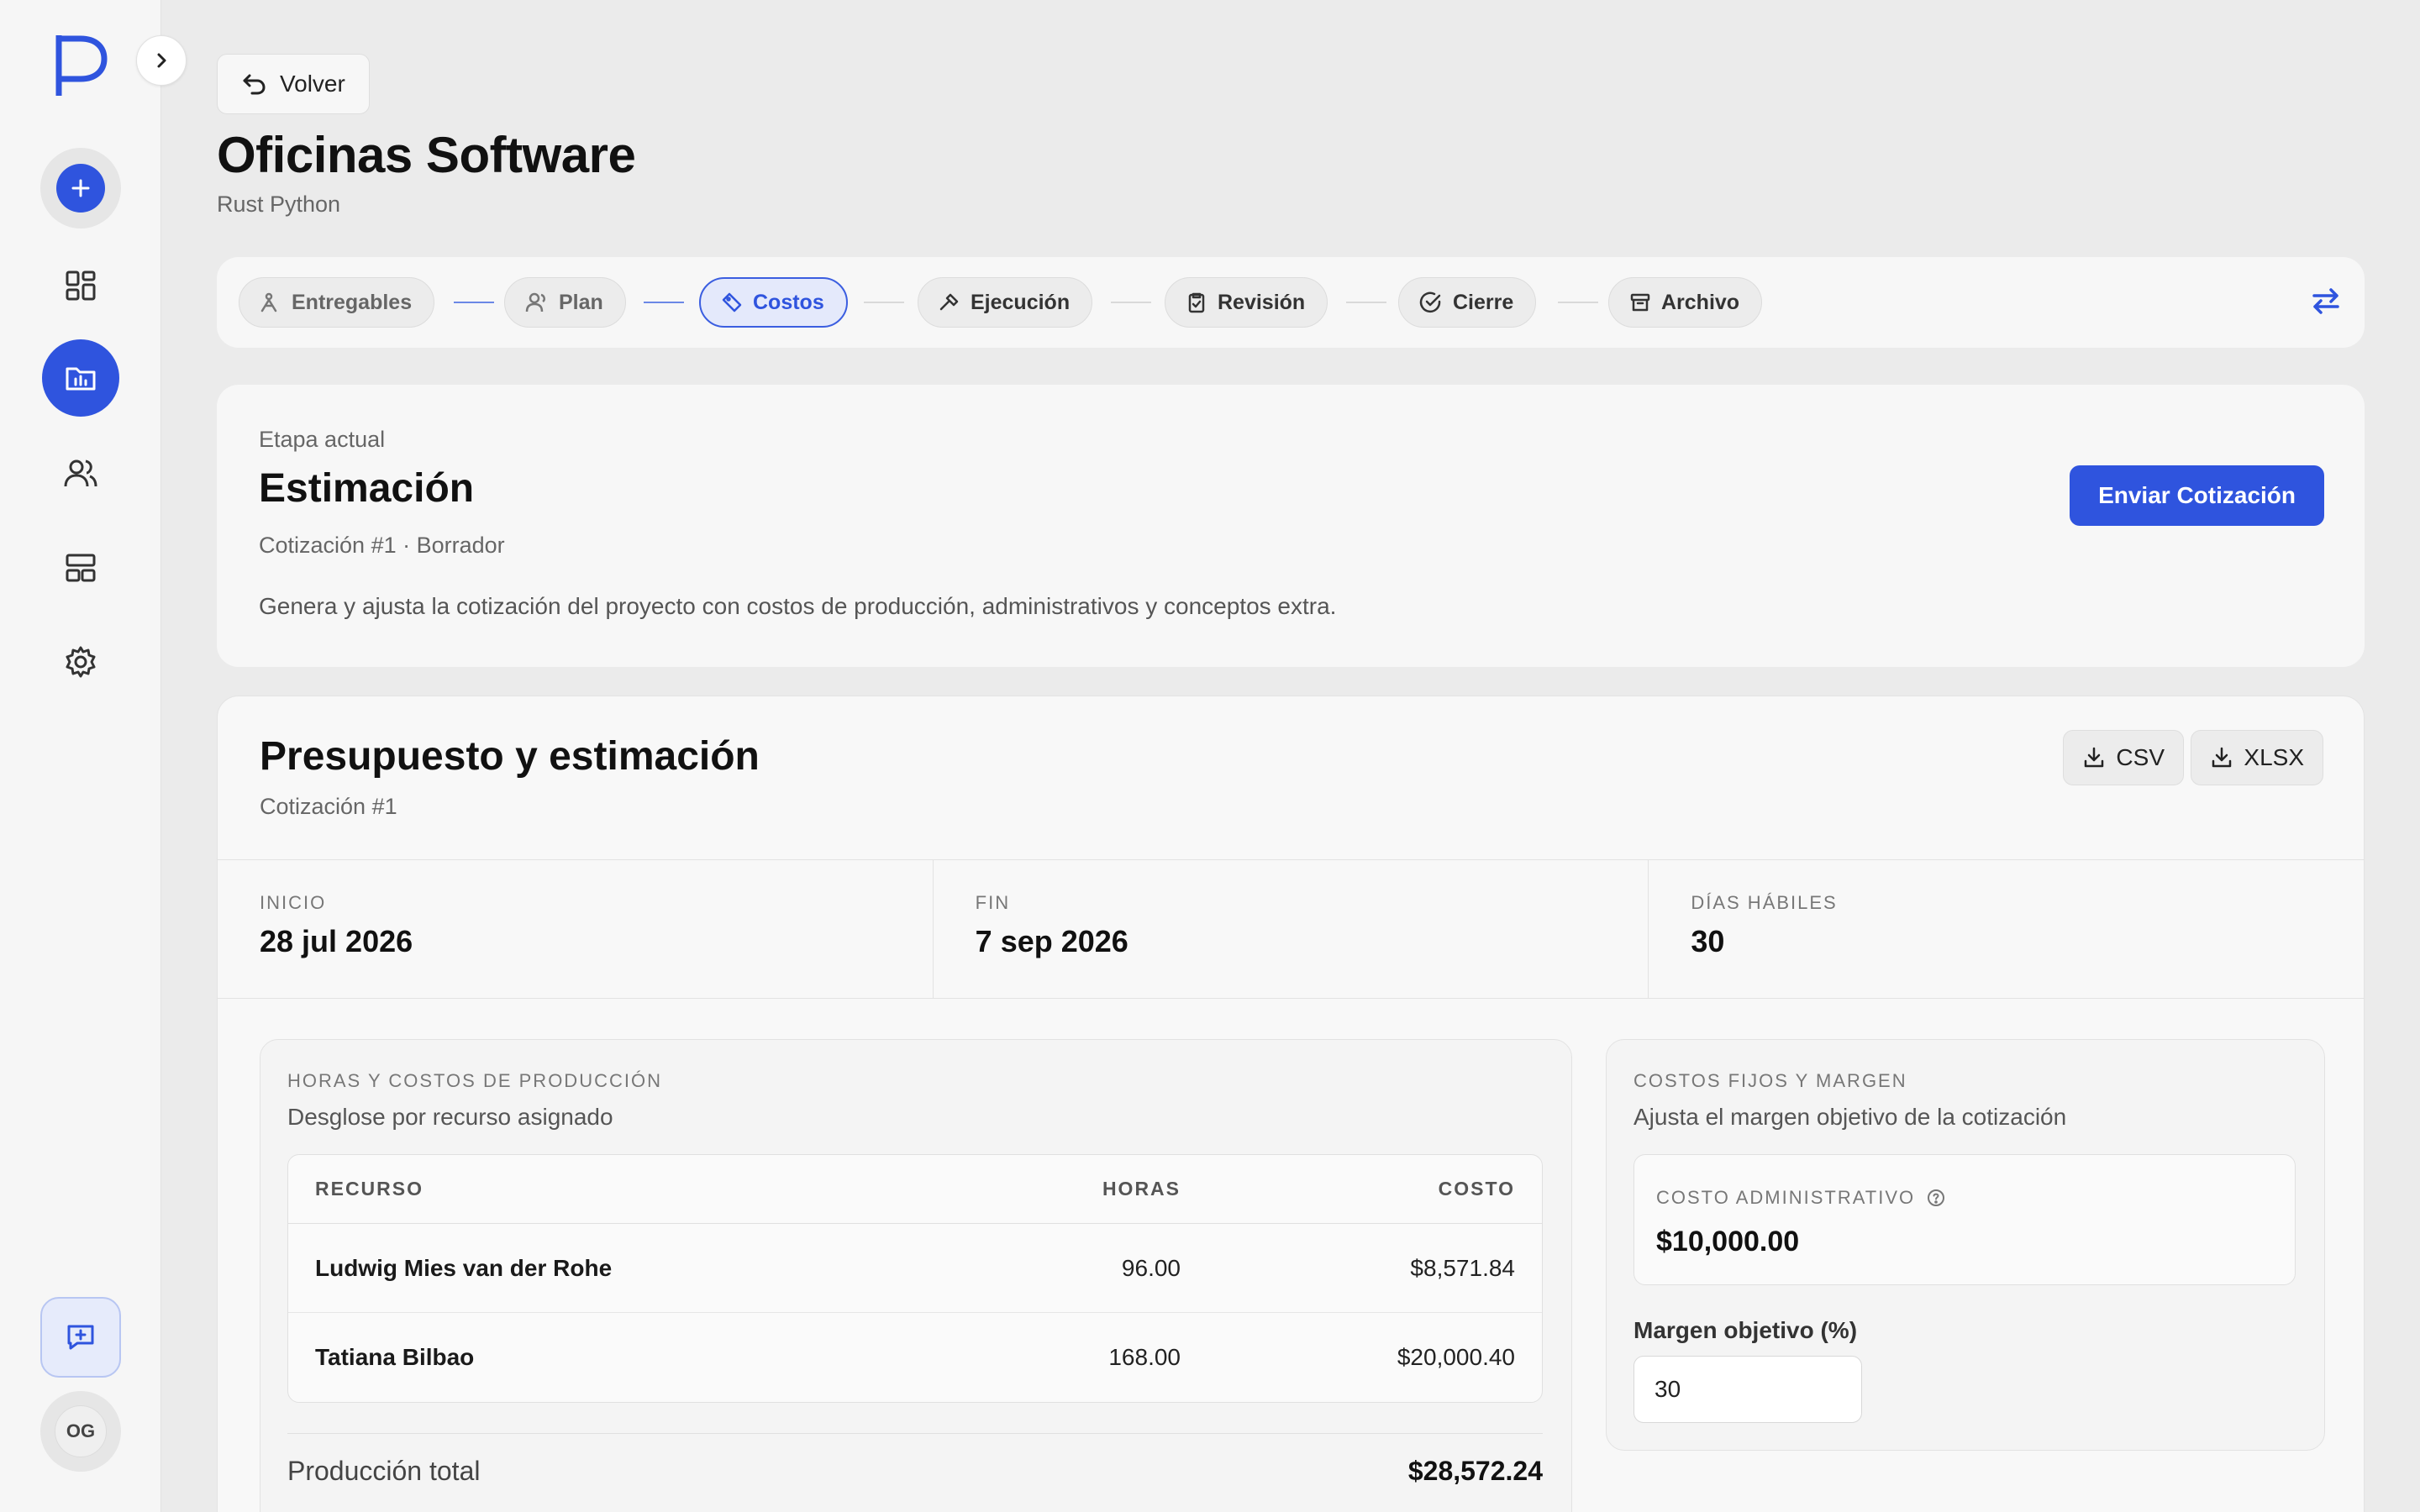 The image size is (2420, 1512). I want to click on business-days-label: DÍAS HÁBILES, so click(1764, 902).